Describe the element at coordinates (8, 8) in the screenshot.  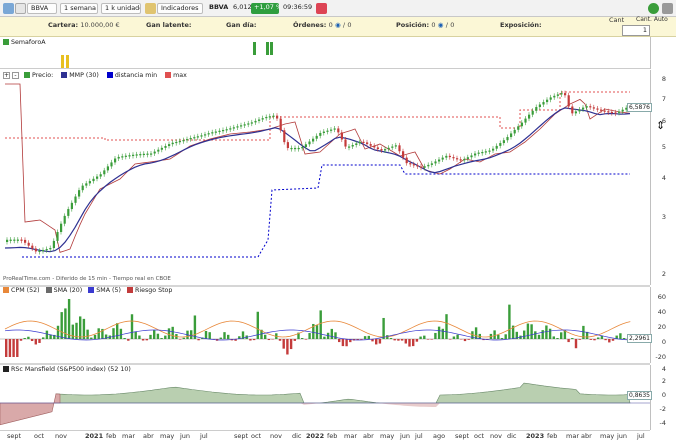
I see `grid-icon` at that location.